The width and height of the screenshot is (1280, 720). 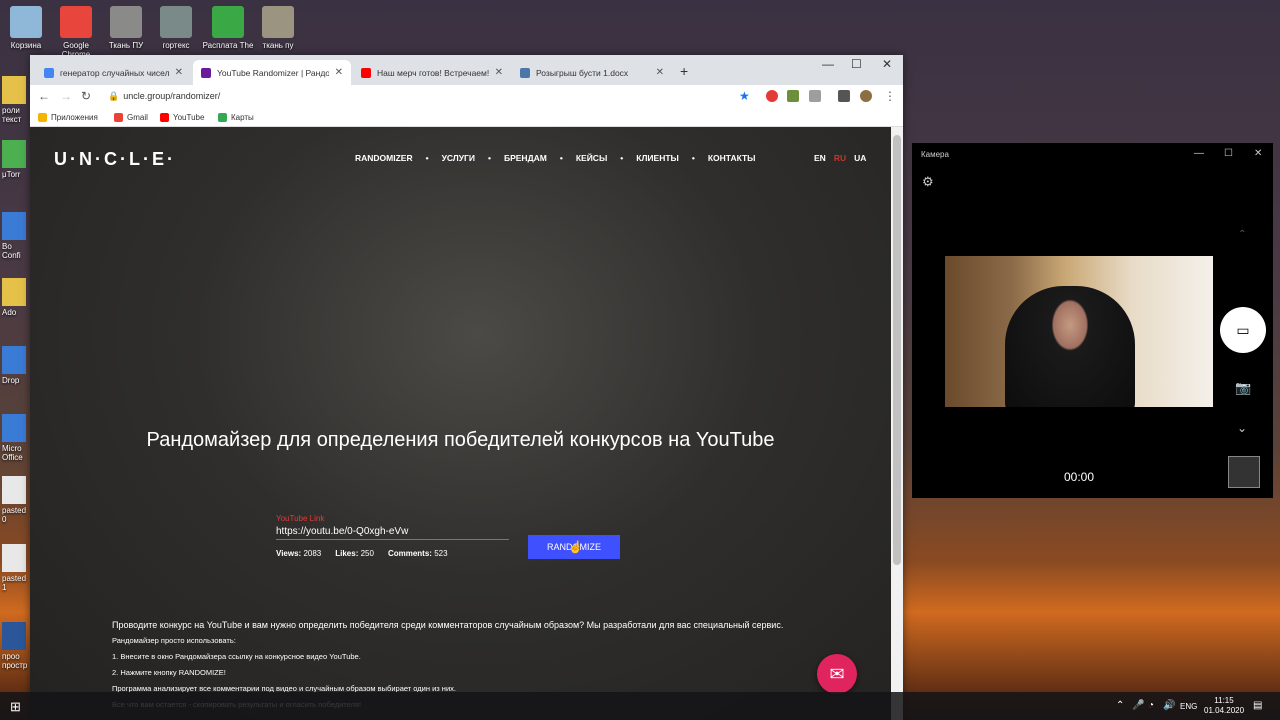 What do you see at coordinates (1258, 153) in the screenshot?
I see `close-icon: ✕` at bounding box center [1258, 153].